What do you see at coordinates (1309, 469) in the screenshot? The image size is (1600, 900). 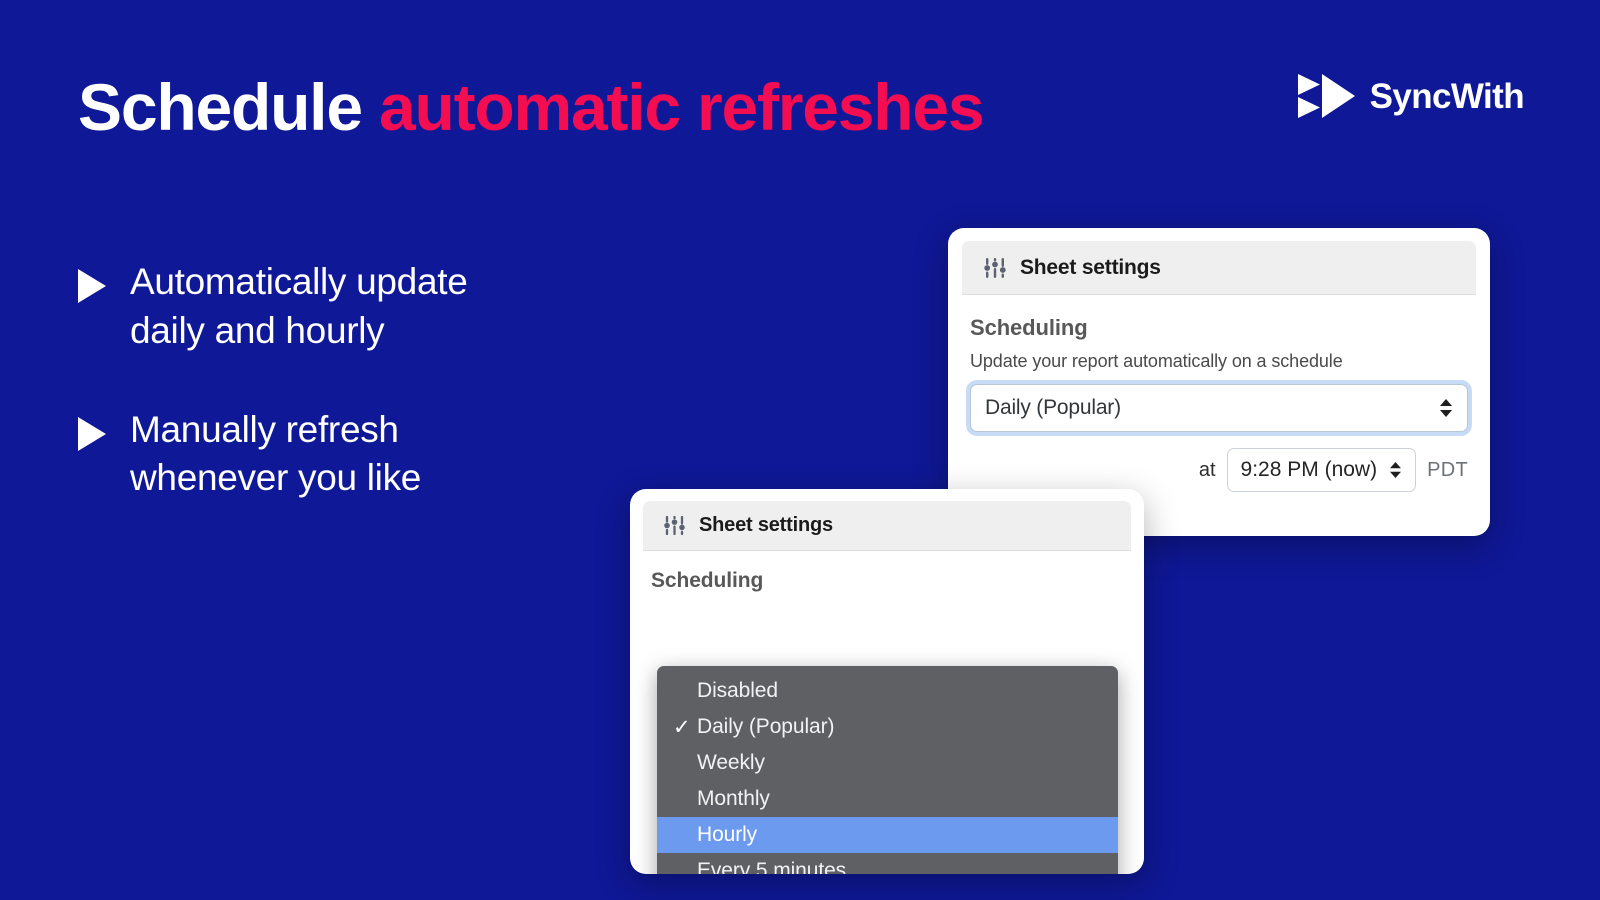 I see `time-select-value: 9:28 PM (now)` at bounding box center [1309, 469].